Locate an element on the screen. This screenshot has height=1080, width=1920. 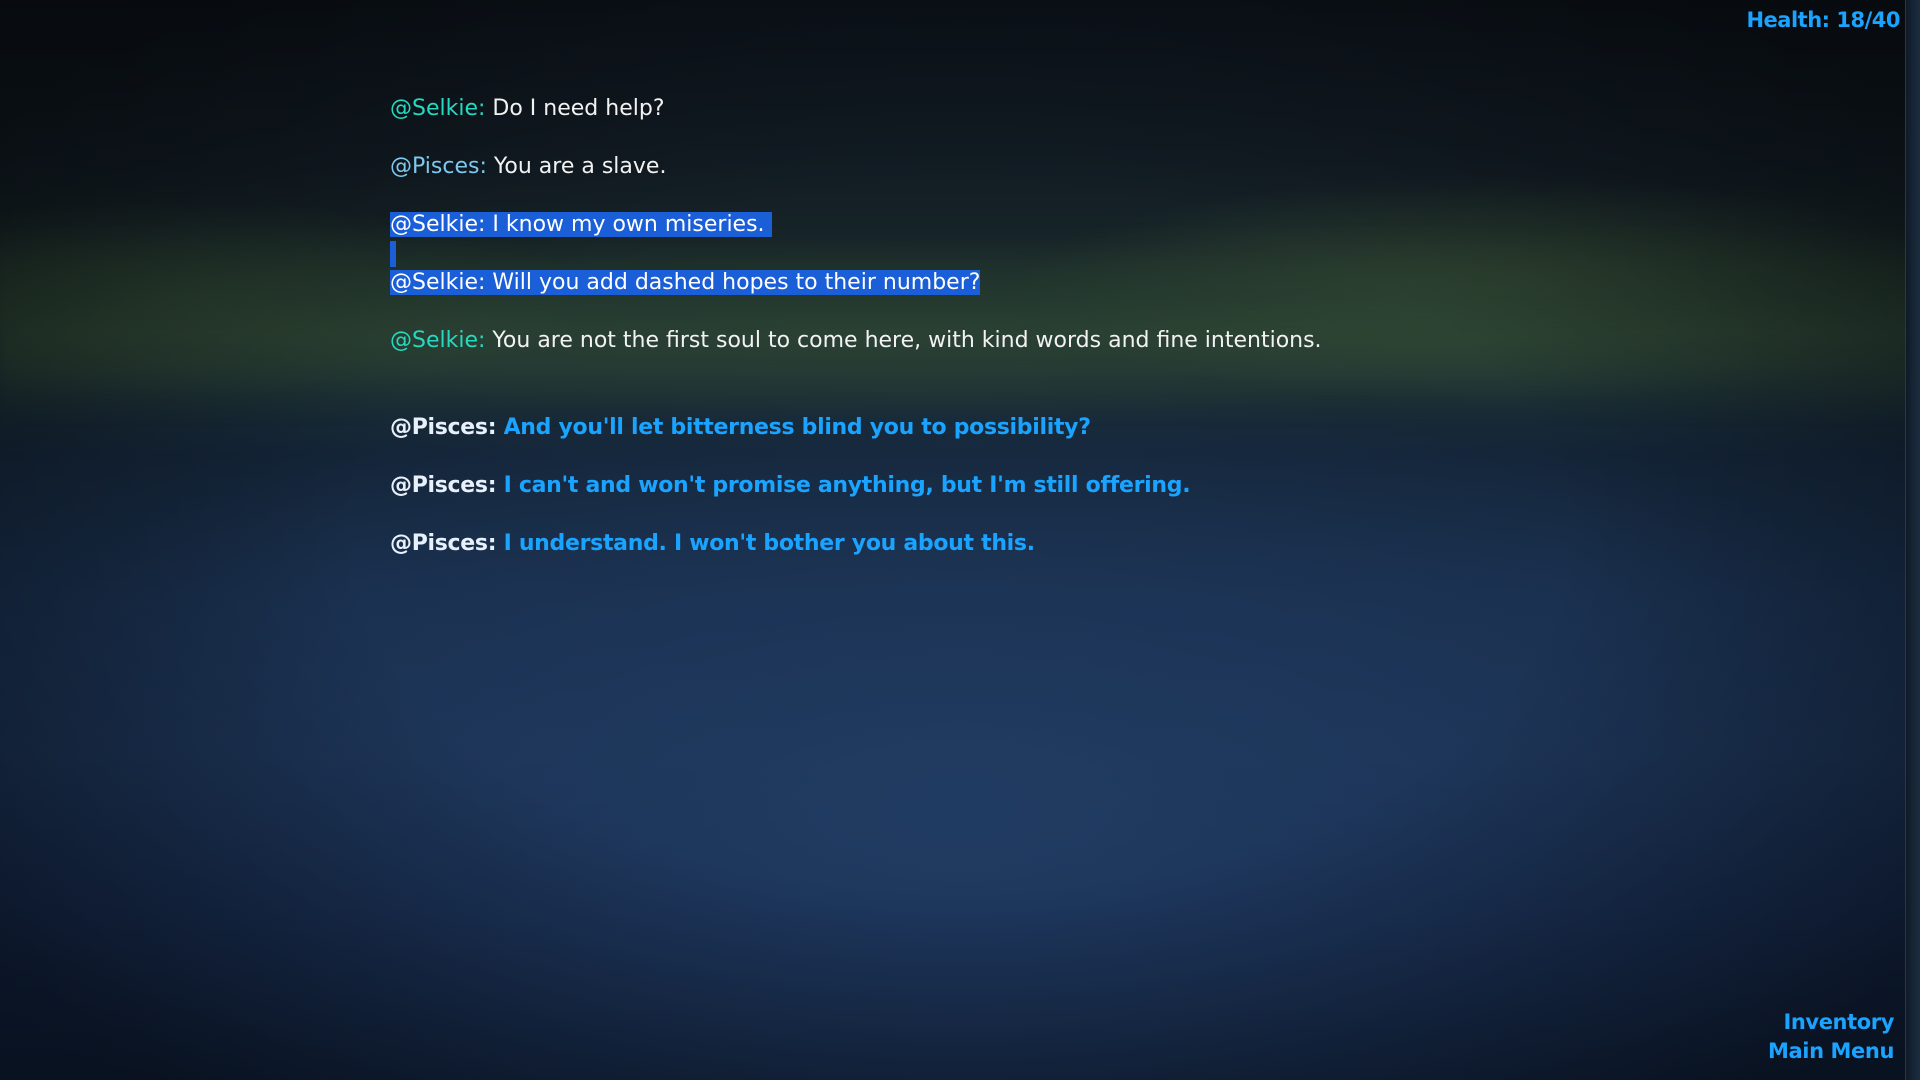
speaker-name-pisces: @Pisces: is located at coordinates (438, 166).